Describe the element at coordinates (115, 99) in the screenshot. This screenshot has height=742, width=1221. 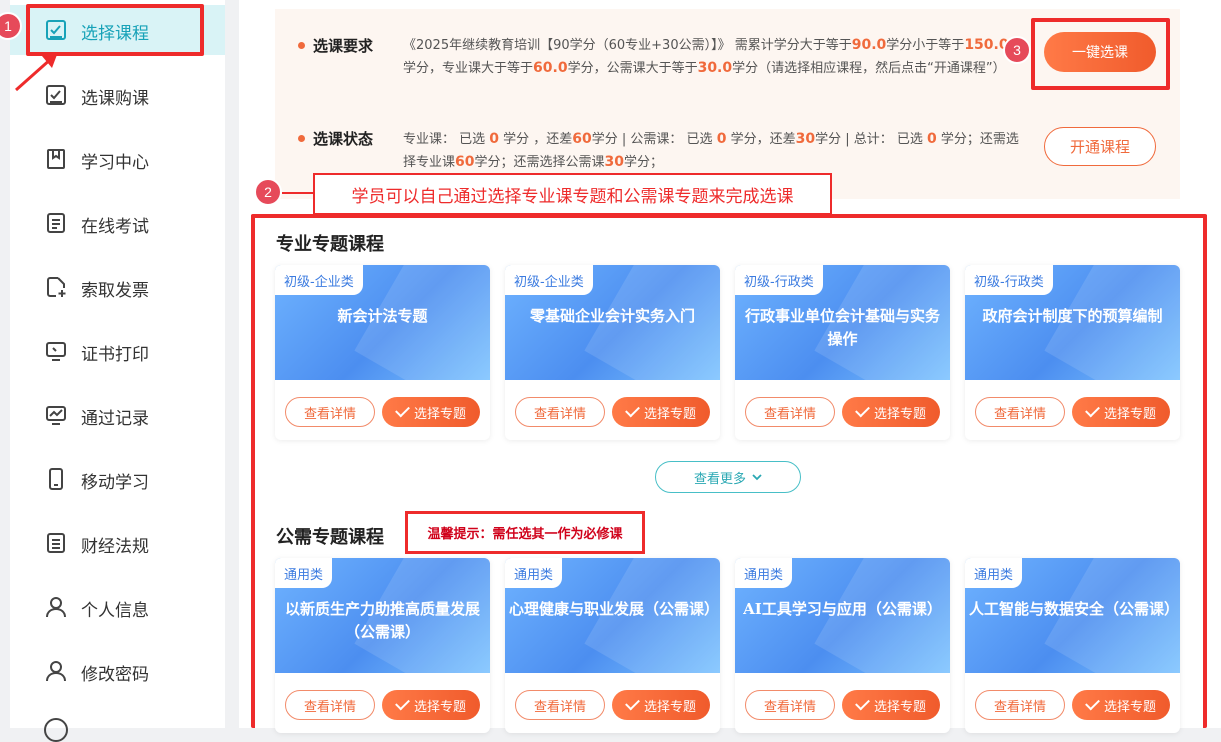
I see `sidebar-item-label: 选课购课` at that location.